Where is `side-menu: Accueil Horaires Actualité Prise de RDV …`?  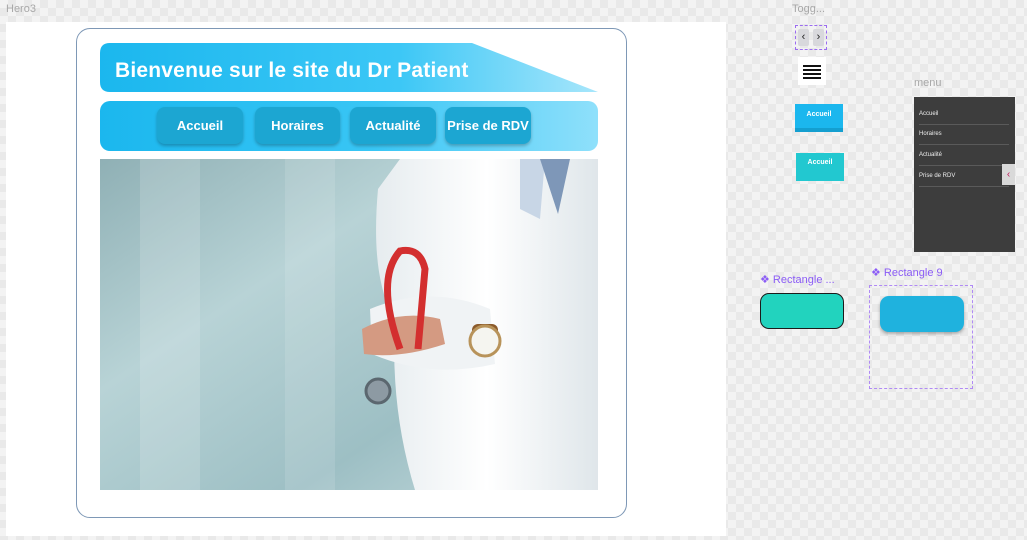
side-menu: Accueil Horaires Actualité Prise de RDV … is located at coordinates (964, 174).